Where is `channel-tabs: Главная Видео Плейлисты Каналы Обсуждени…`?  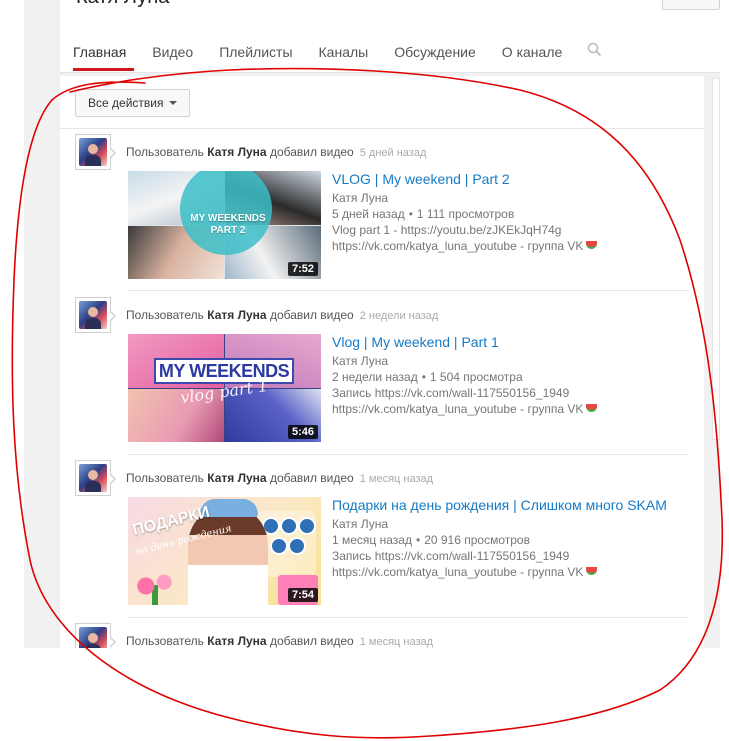
channel-tabs: Главная Видео Плейлисты Каналы Обсуждени… is located at coordinates (336, 54).